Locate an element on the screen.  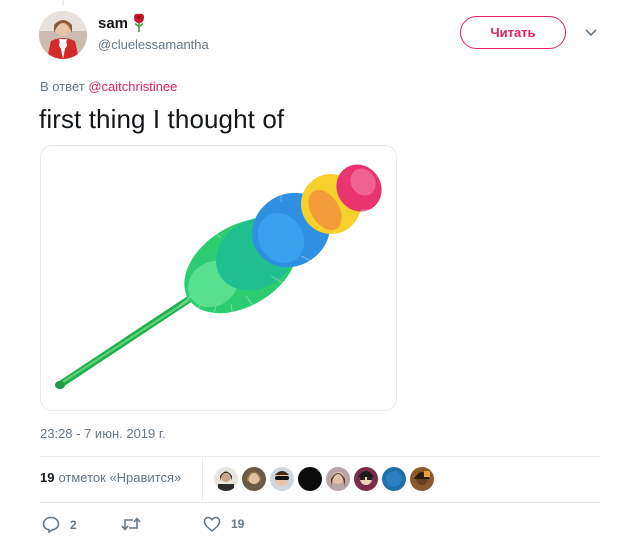
like-count: 19 is located at coordinates (238, 524).